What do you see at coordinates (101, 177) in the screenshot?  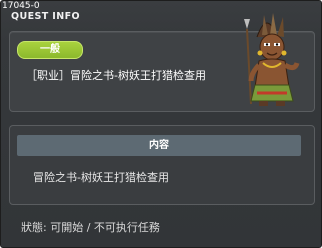 I see `content-description: 冒险之书-树妖王打猎检查用` at bounding box center [101, 177].